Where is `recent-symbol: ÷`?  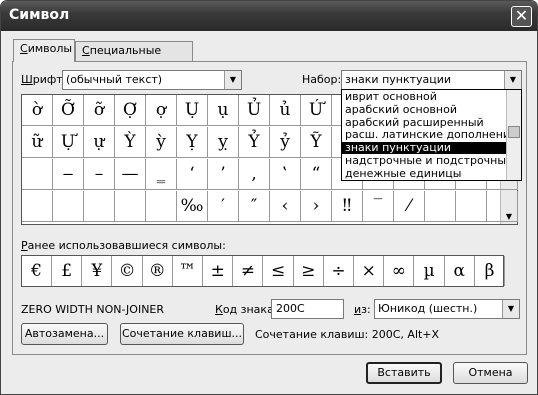 recent-symbol: ÷ is located at coordinates (339, 271).